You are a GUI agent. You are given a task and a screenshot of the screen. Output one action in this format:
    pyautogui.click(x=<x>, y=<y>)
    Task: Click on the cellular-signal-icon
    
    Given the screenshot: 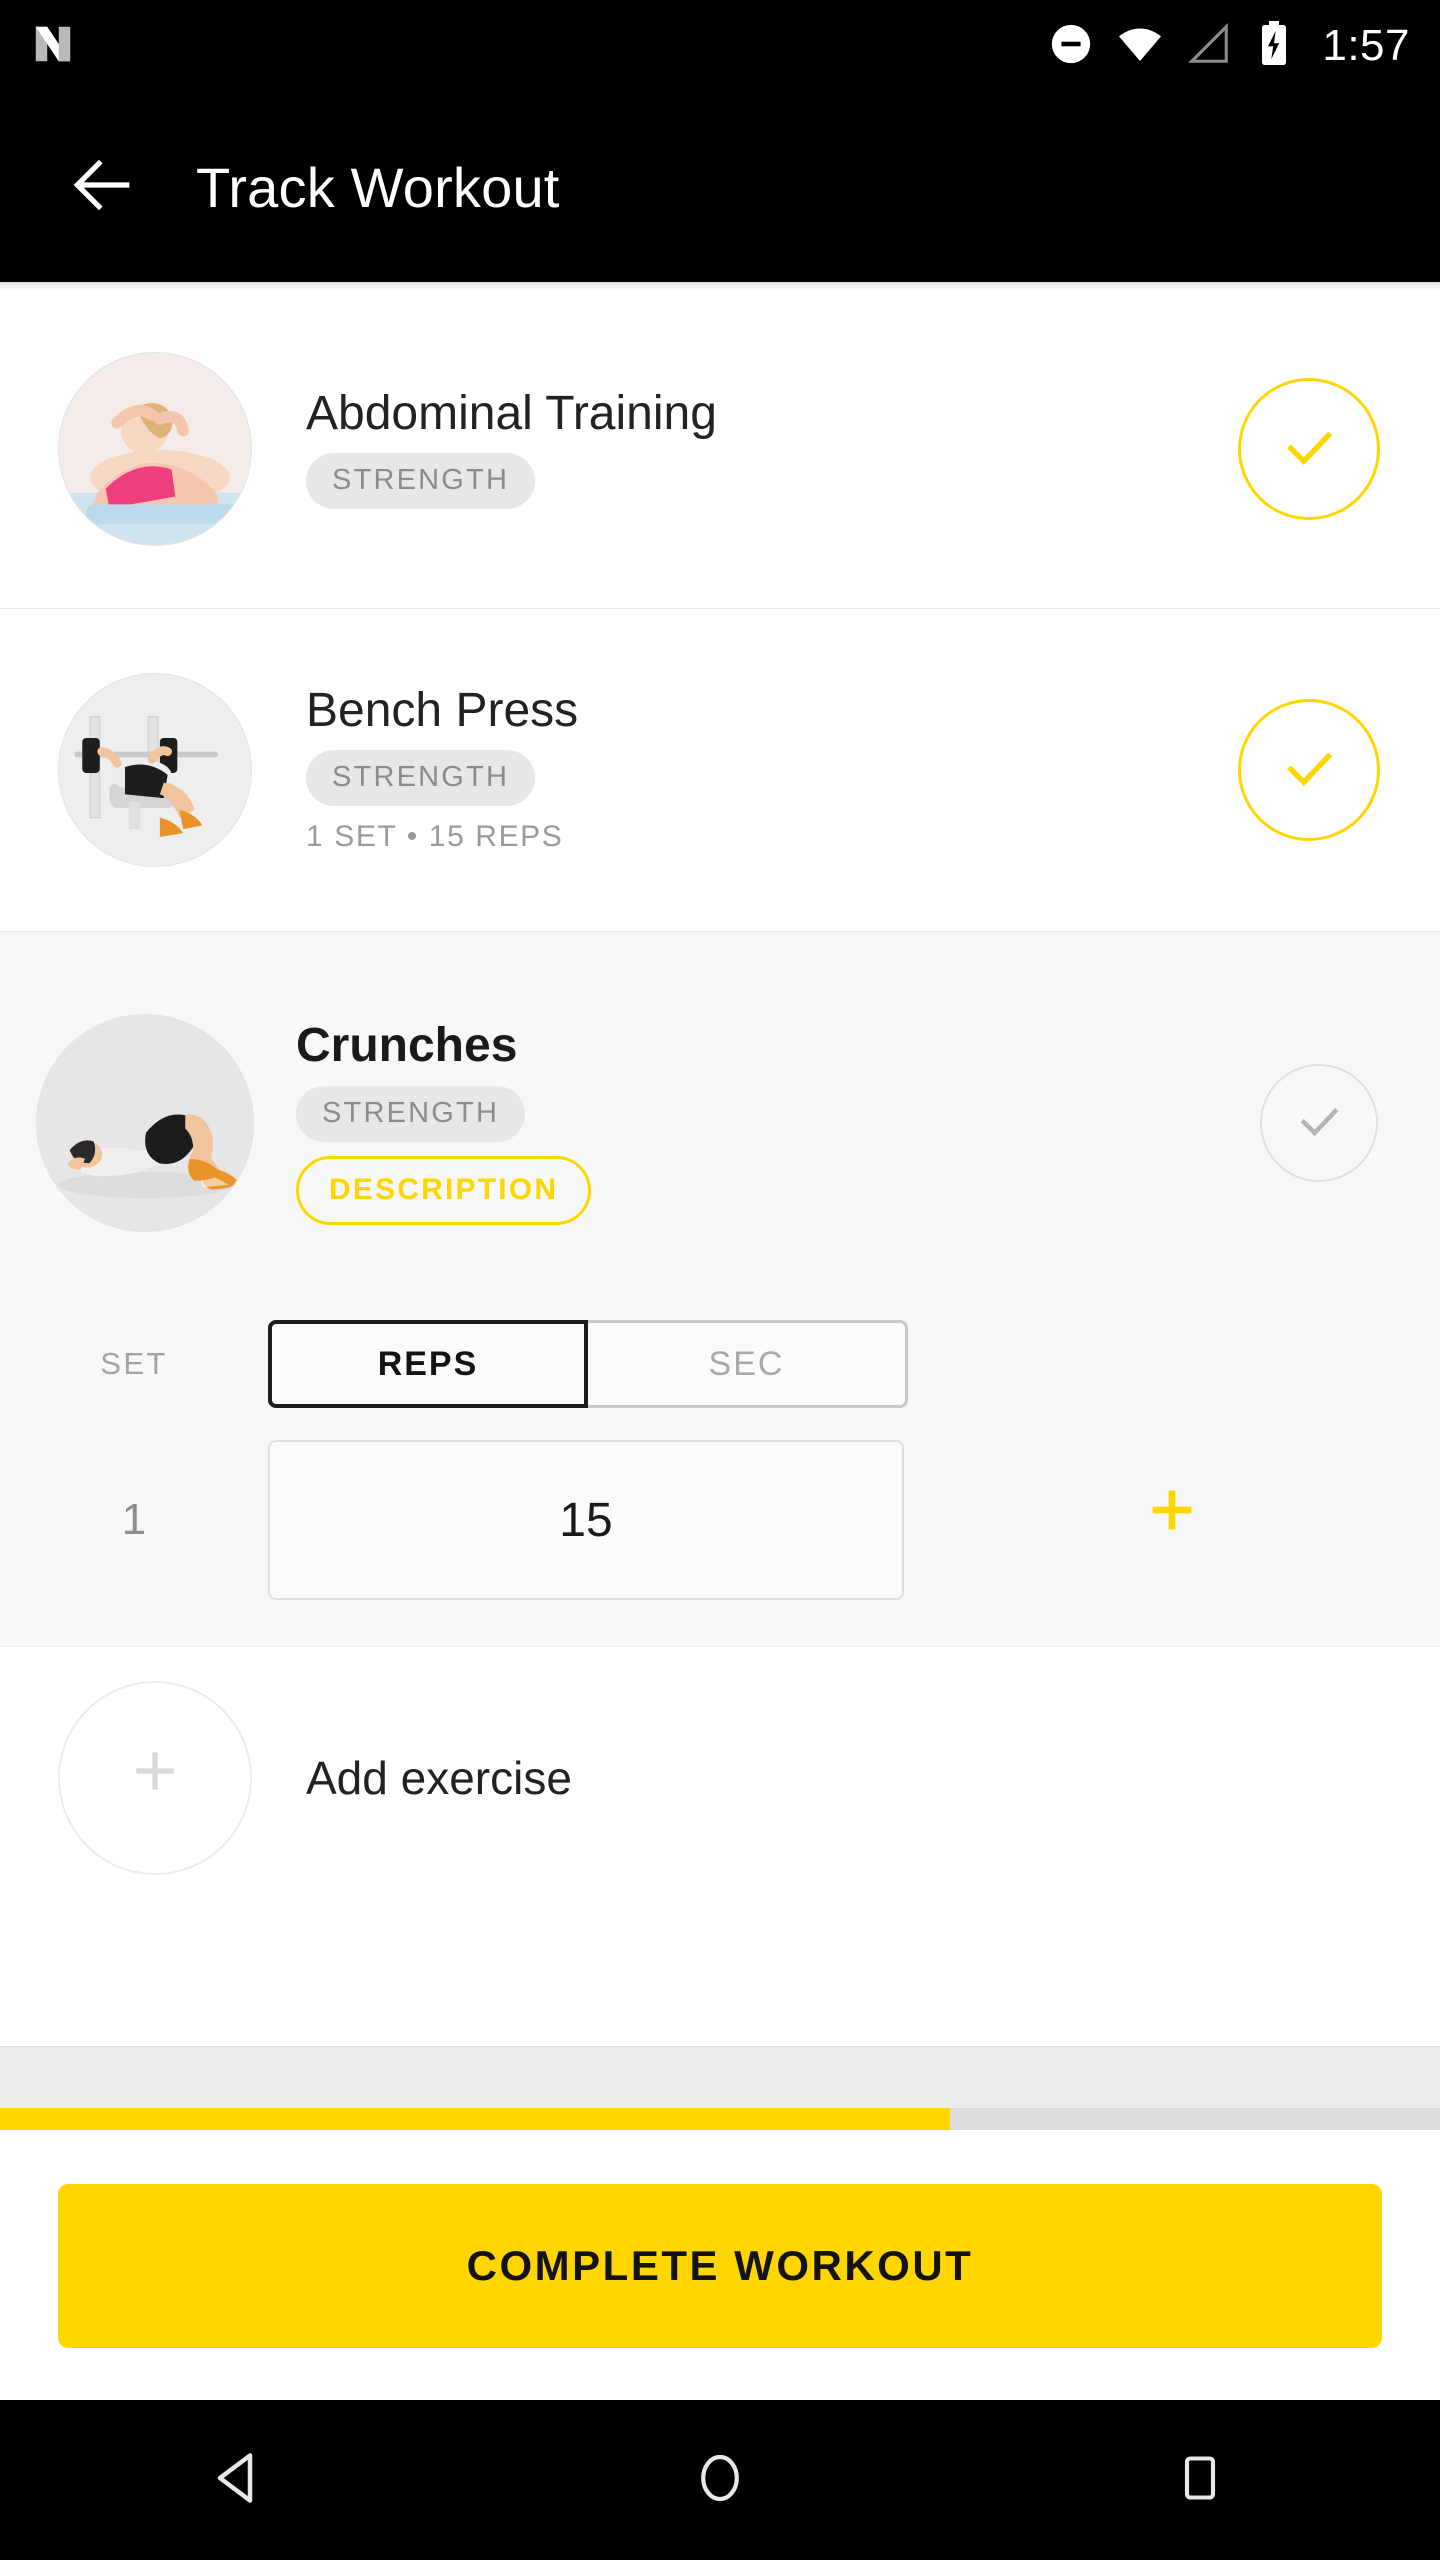 What is the action you would take?
    pyautogui.click(x=1209, y=46)
    